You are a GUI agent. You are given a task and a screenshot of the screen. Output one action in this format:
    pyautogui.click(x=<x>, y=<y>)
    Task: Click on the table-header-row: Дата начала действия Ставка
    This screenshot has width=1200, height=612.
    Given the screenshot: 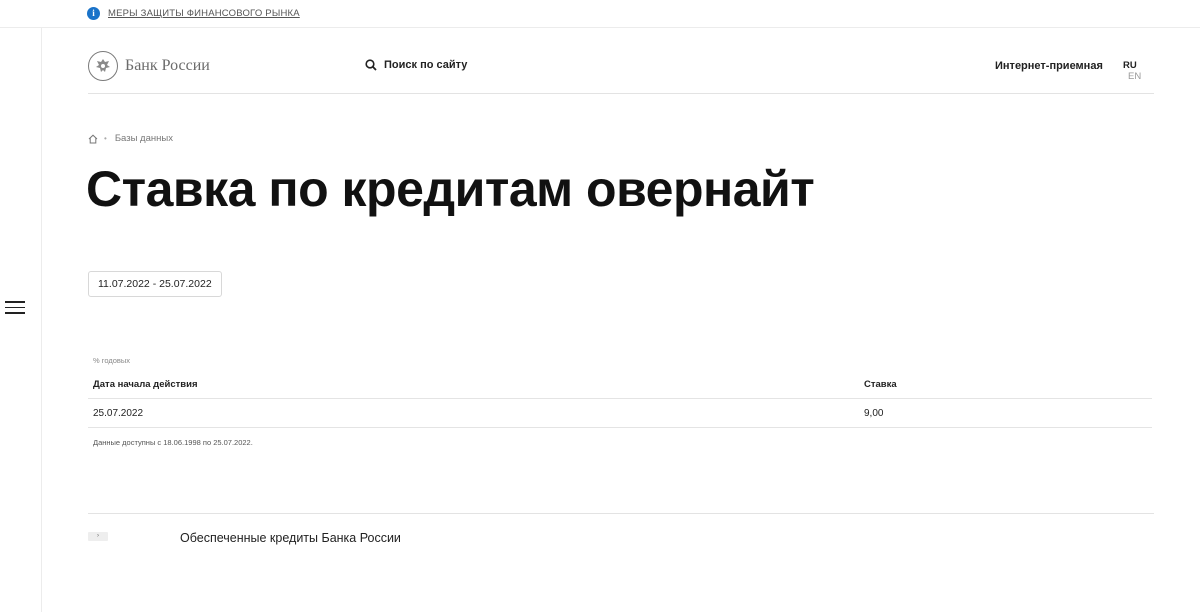 What is the action you would take?
    pyautogui.click(x=620, y=384)
    